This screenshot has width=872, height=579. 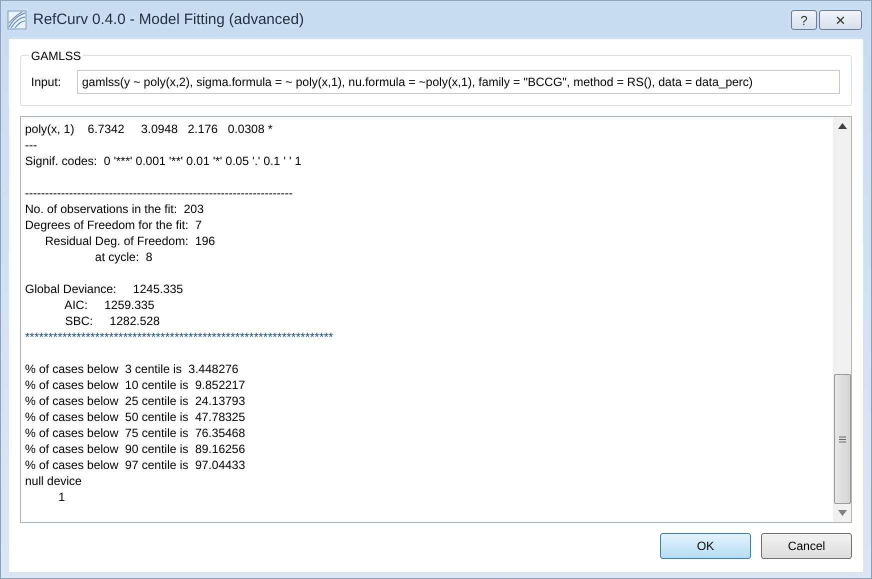 What do you see at coordinates (179, 337) in the screenshot?
I see `output-line: ******************************************************************` at bounding box center [179, 337].